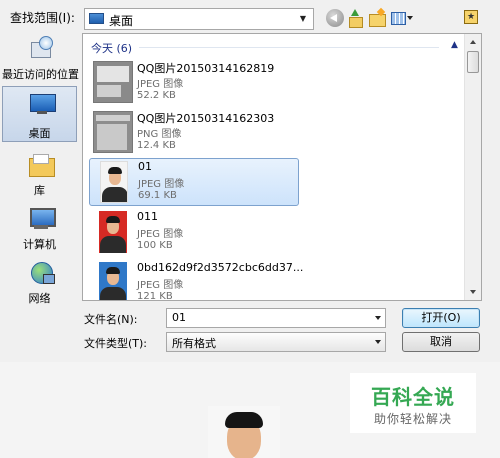 Image resolution: width=500 pixels, height=458 pixels. What do you see at coordinates (121, 21) in the screenshot?
I see `look-in-value: 桌面` at bounding box center [121, 21].